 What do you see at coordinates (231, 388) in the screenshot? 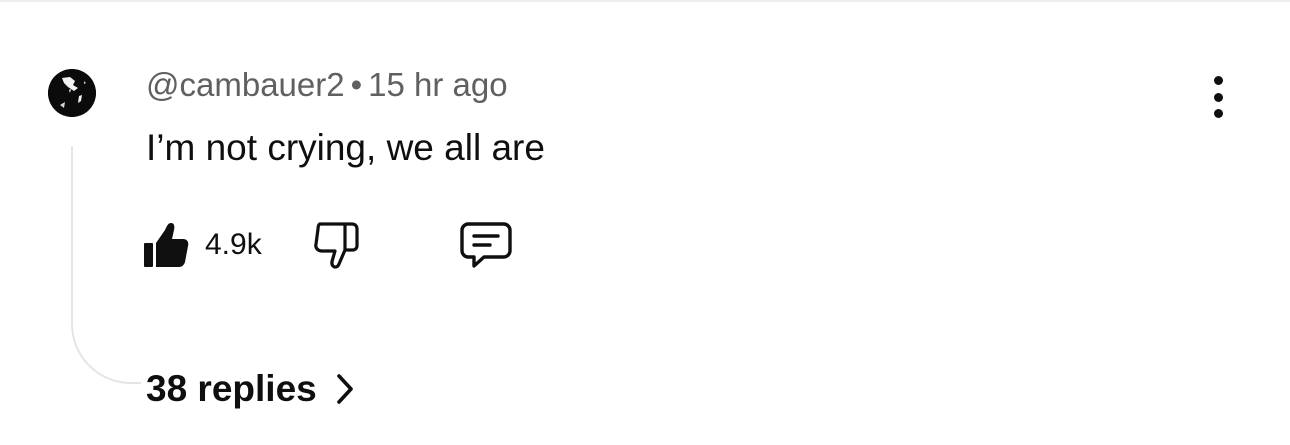
I see `replies-count-label: 38 replies` at bounding box center [231, 388].